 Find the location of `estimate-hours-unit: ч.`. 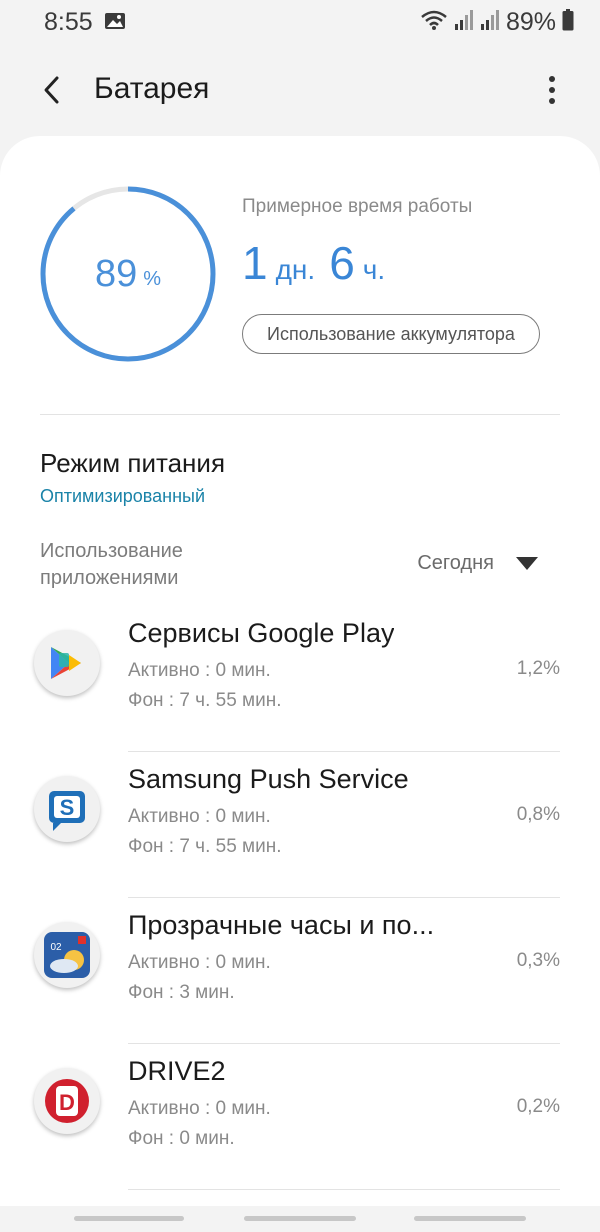

estimate-hours-unit: ч. is located at coordinates (374, 269).